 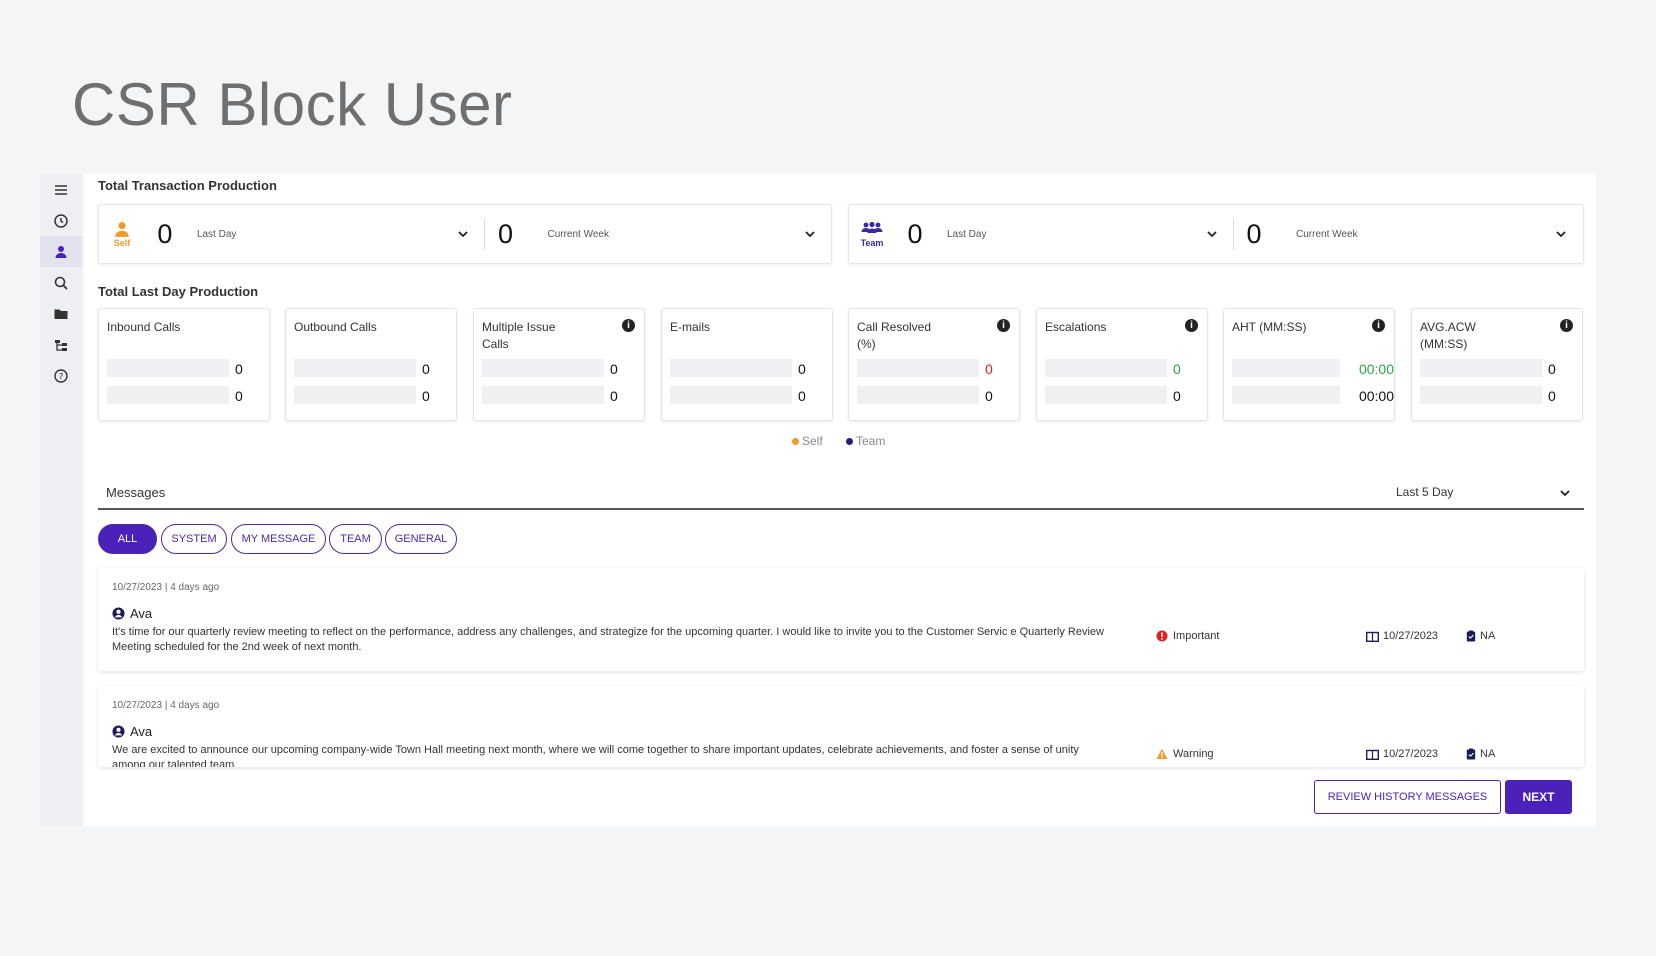 I want to click on stat-card-multiple-issue-calls: Multiple Issue Calls i 0 0, so click(x=559, y=364).